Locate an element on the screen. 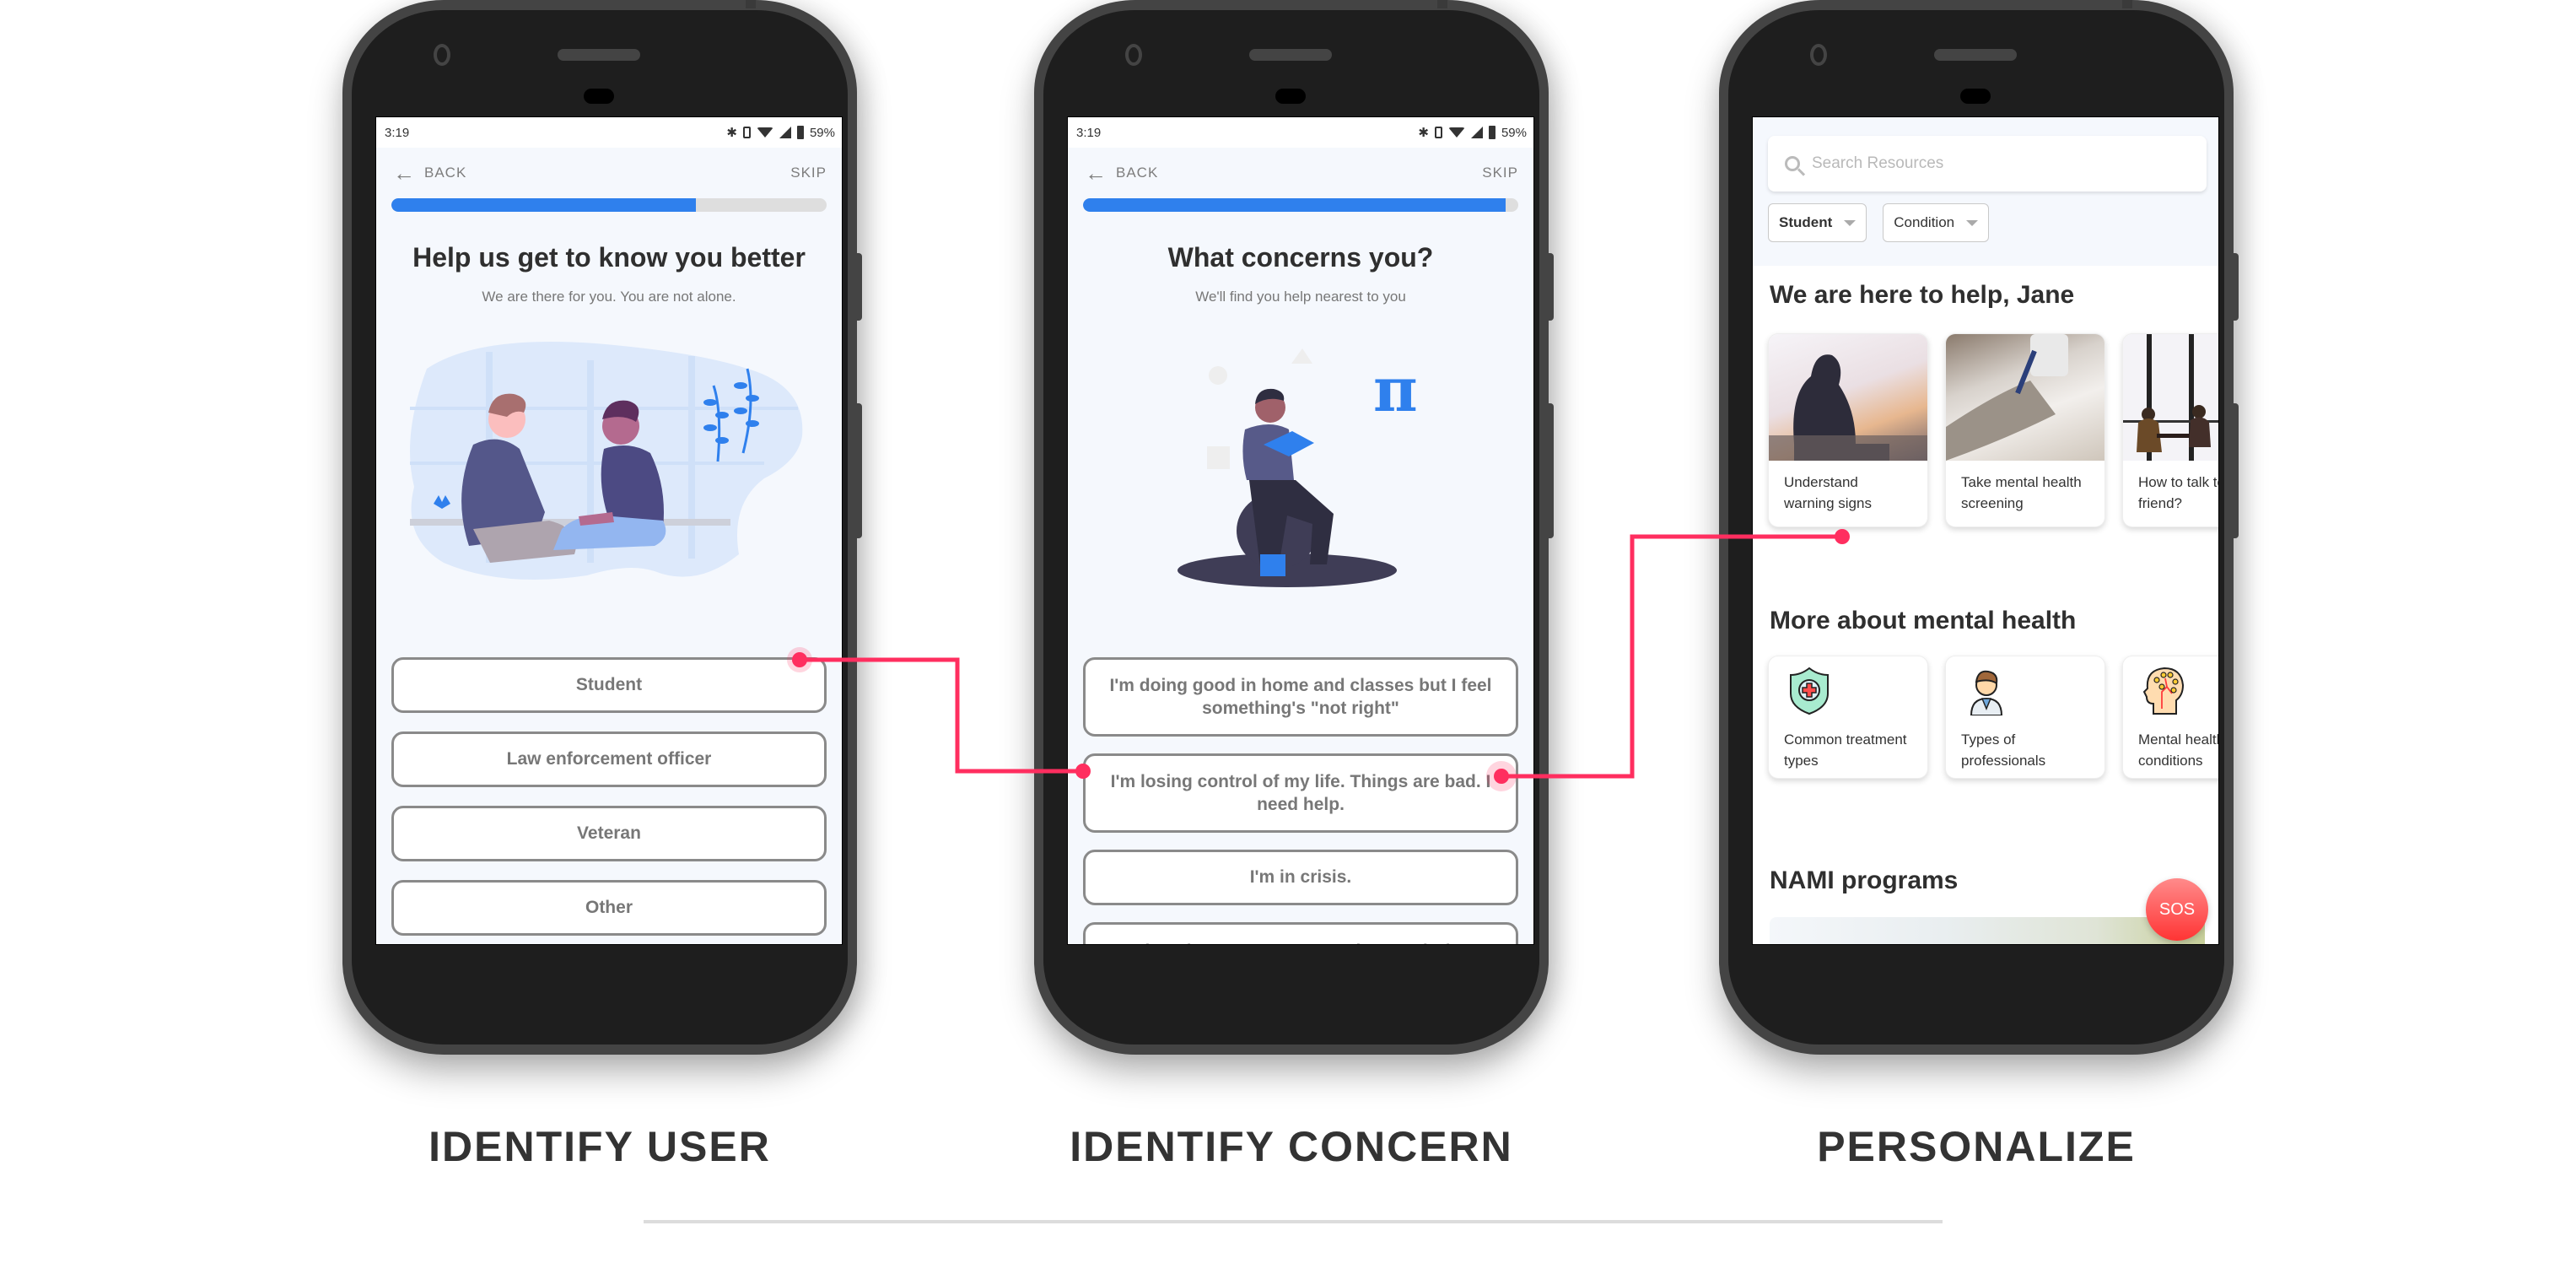 This screenshot has height=1274, width=2576. card-mental-health-screening: Take mental health screening is located at coordinates (2025, 430).